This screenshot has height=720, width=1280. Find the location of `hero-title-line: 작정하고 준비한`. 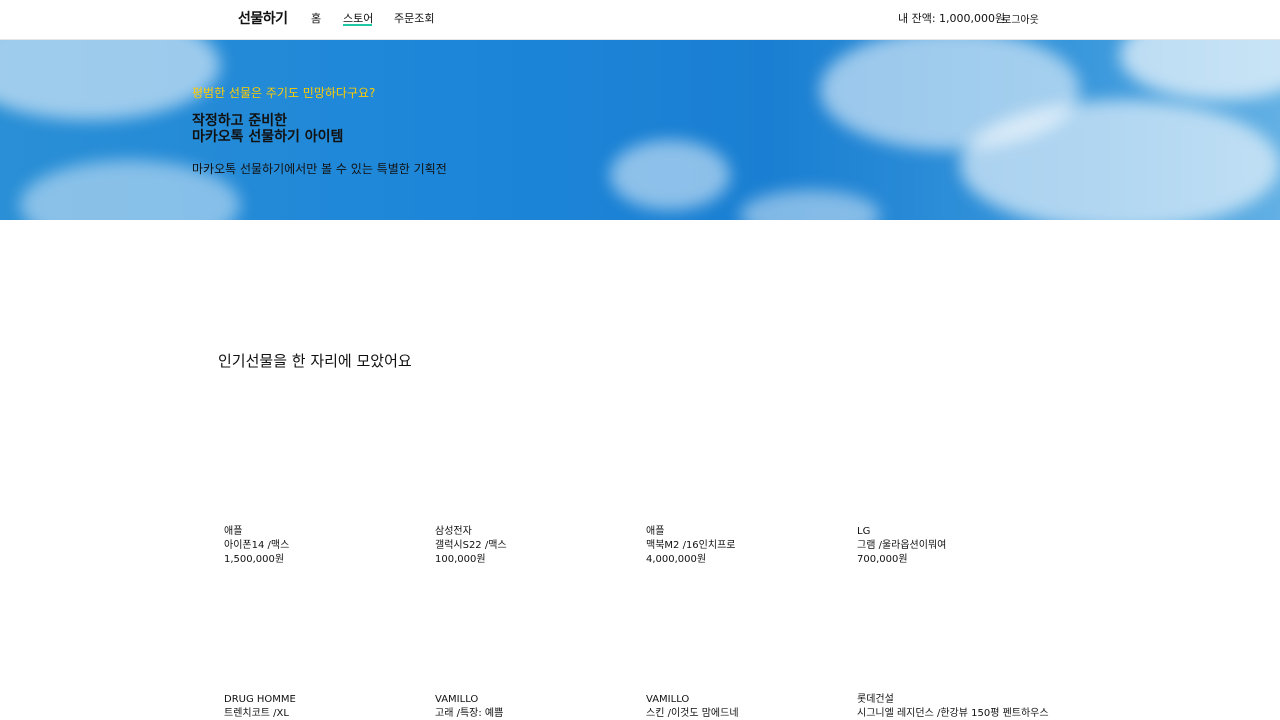

hero-title-line: 작정하고 준비한 is located at coordinates (240, 121).